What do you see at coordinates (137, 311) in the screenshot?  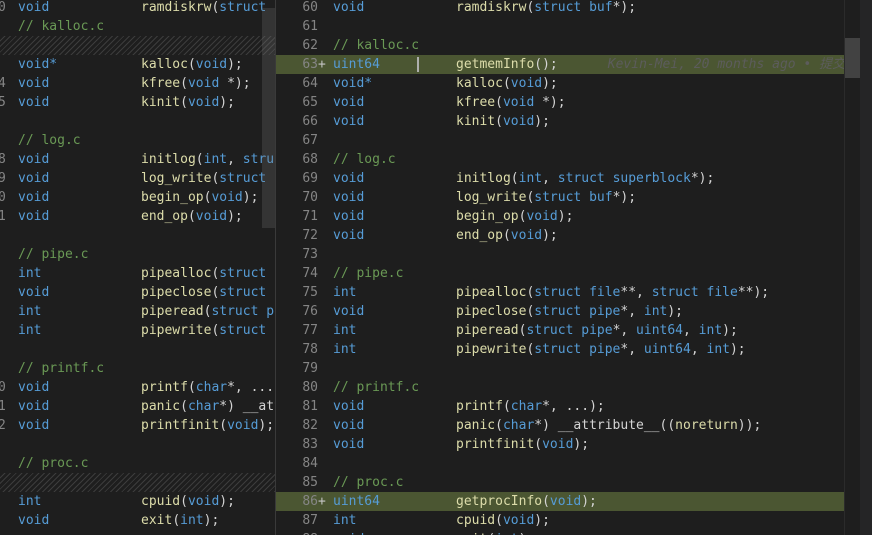 I see `code-line: int piperead(struct pi` at bounding box center [137, 311].